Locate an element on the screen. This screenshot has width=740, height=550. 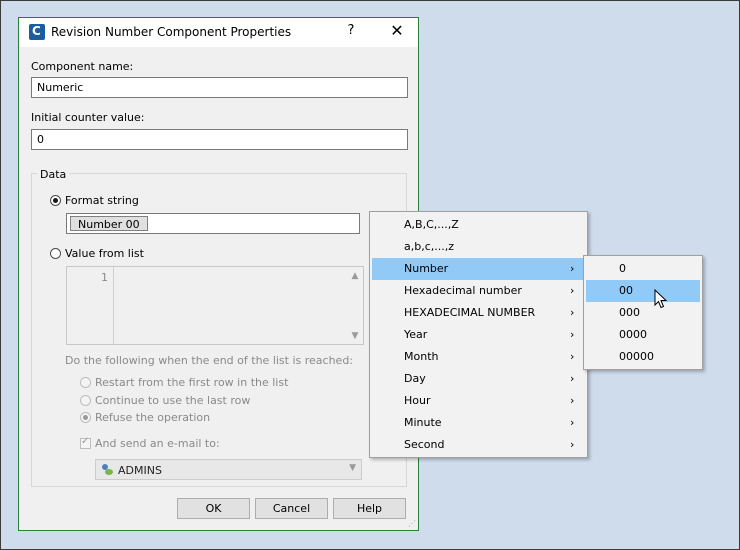
component-name-input: Numeric is located at coordinates (219, 87).